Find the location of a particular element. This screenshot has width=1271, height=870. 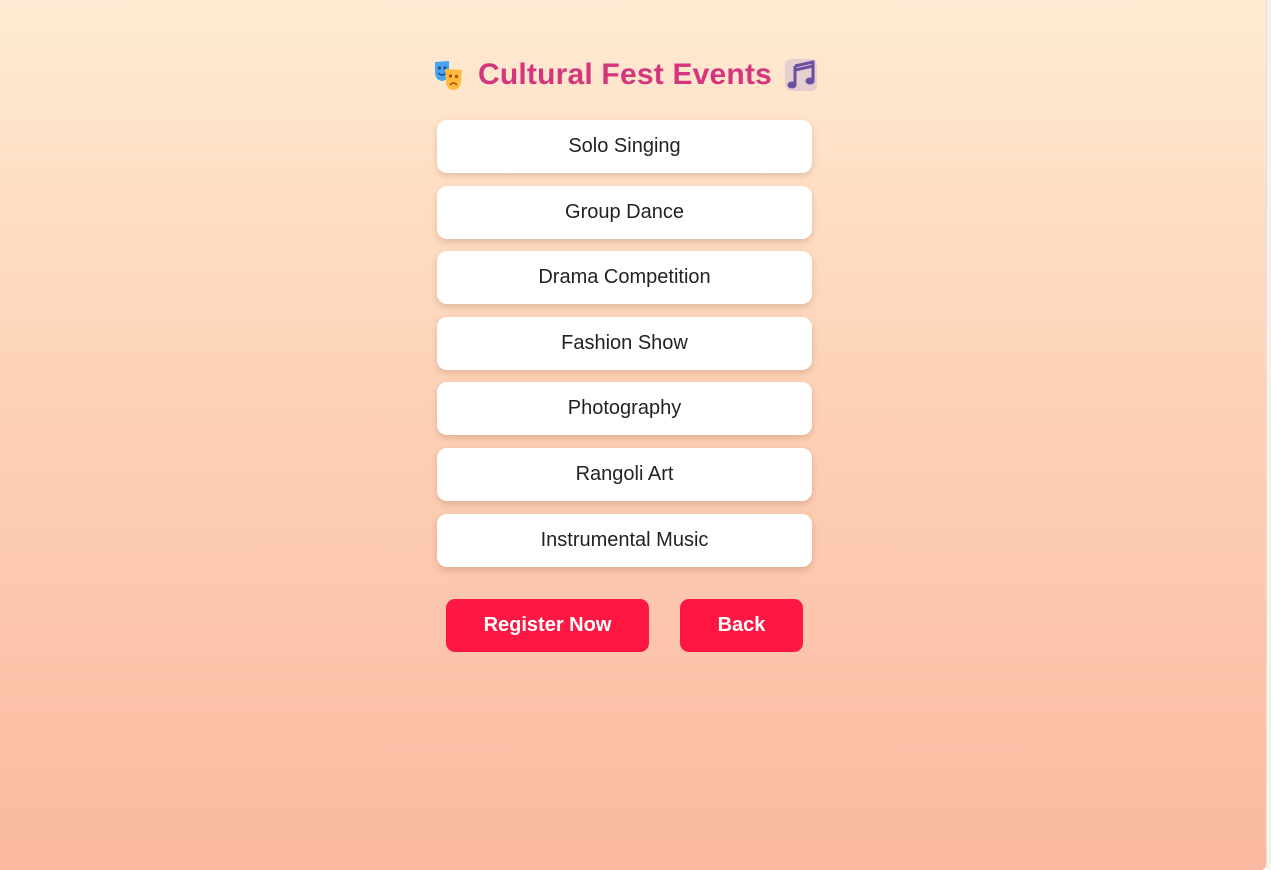

action-buttons: Register Now Back is located at coordinates (624, 625).